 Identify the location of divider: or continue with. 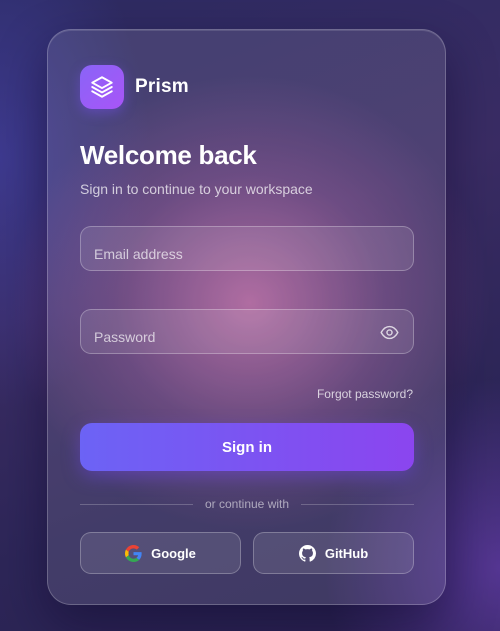
(247, 504).